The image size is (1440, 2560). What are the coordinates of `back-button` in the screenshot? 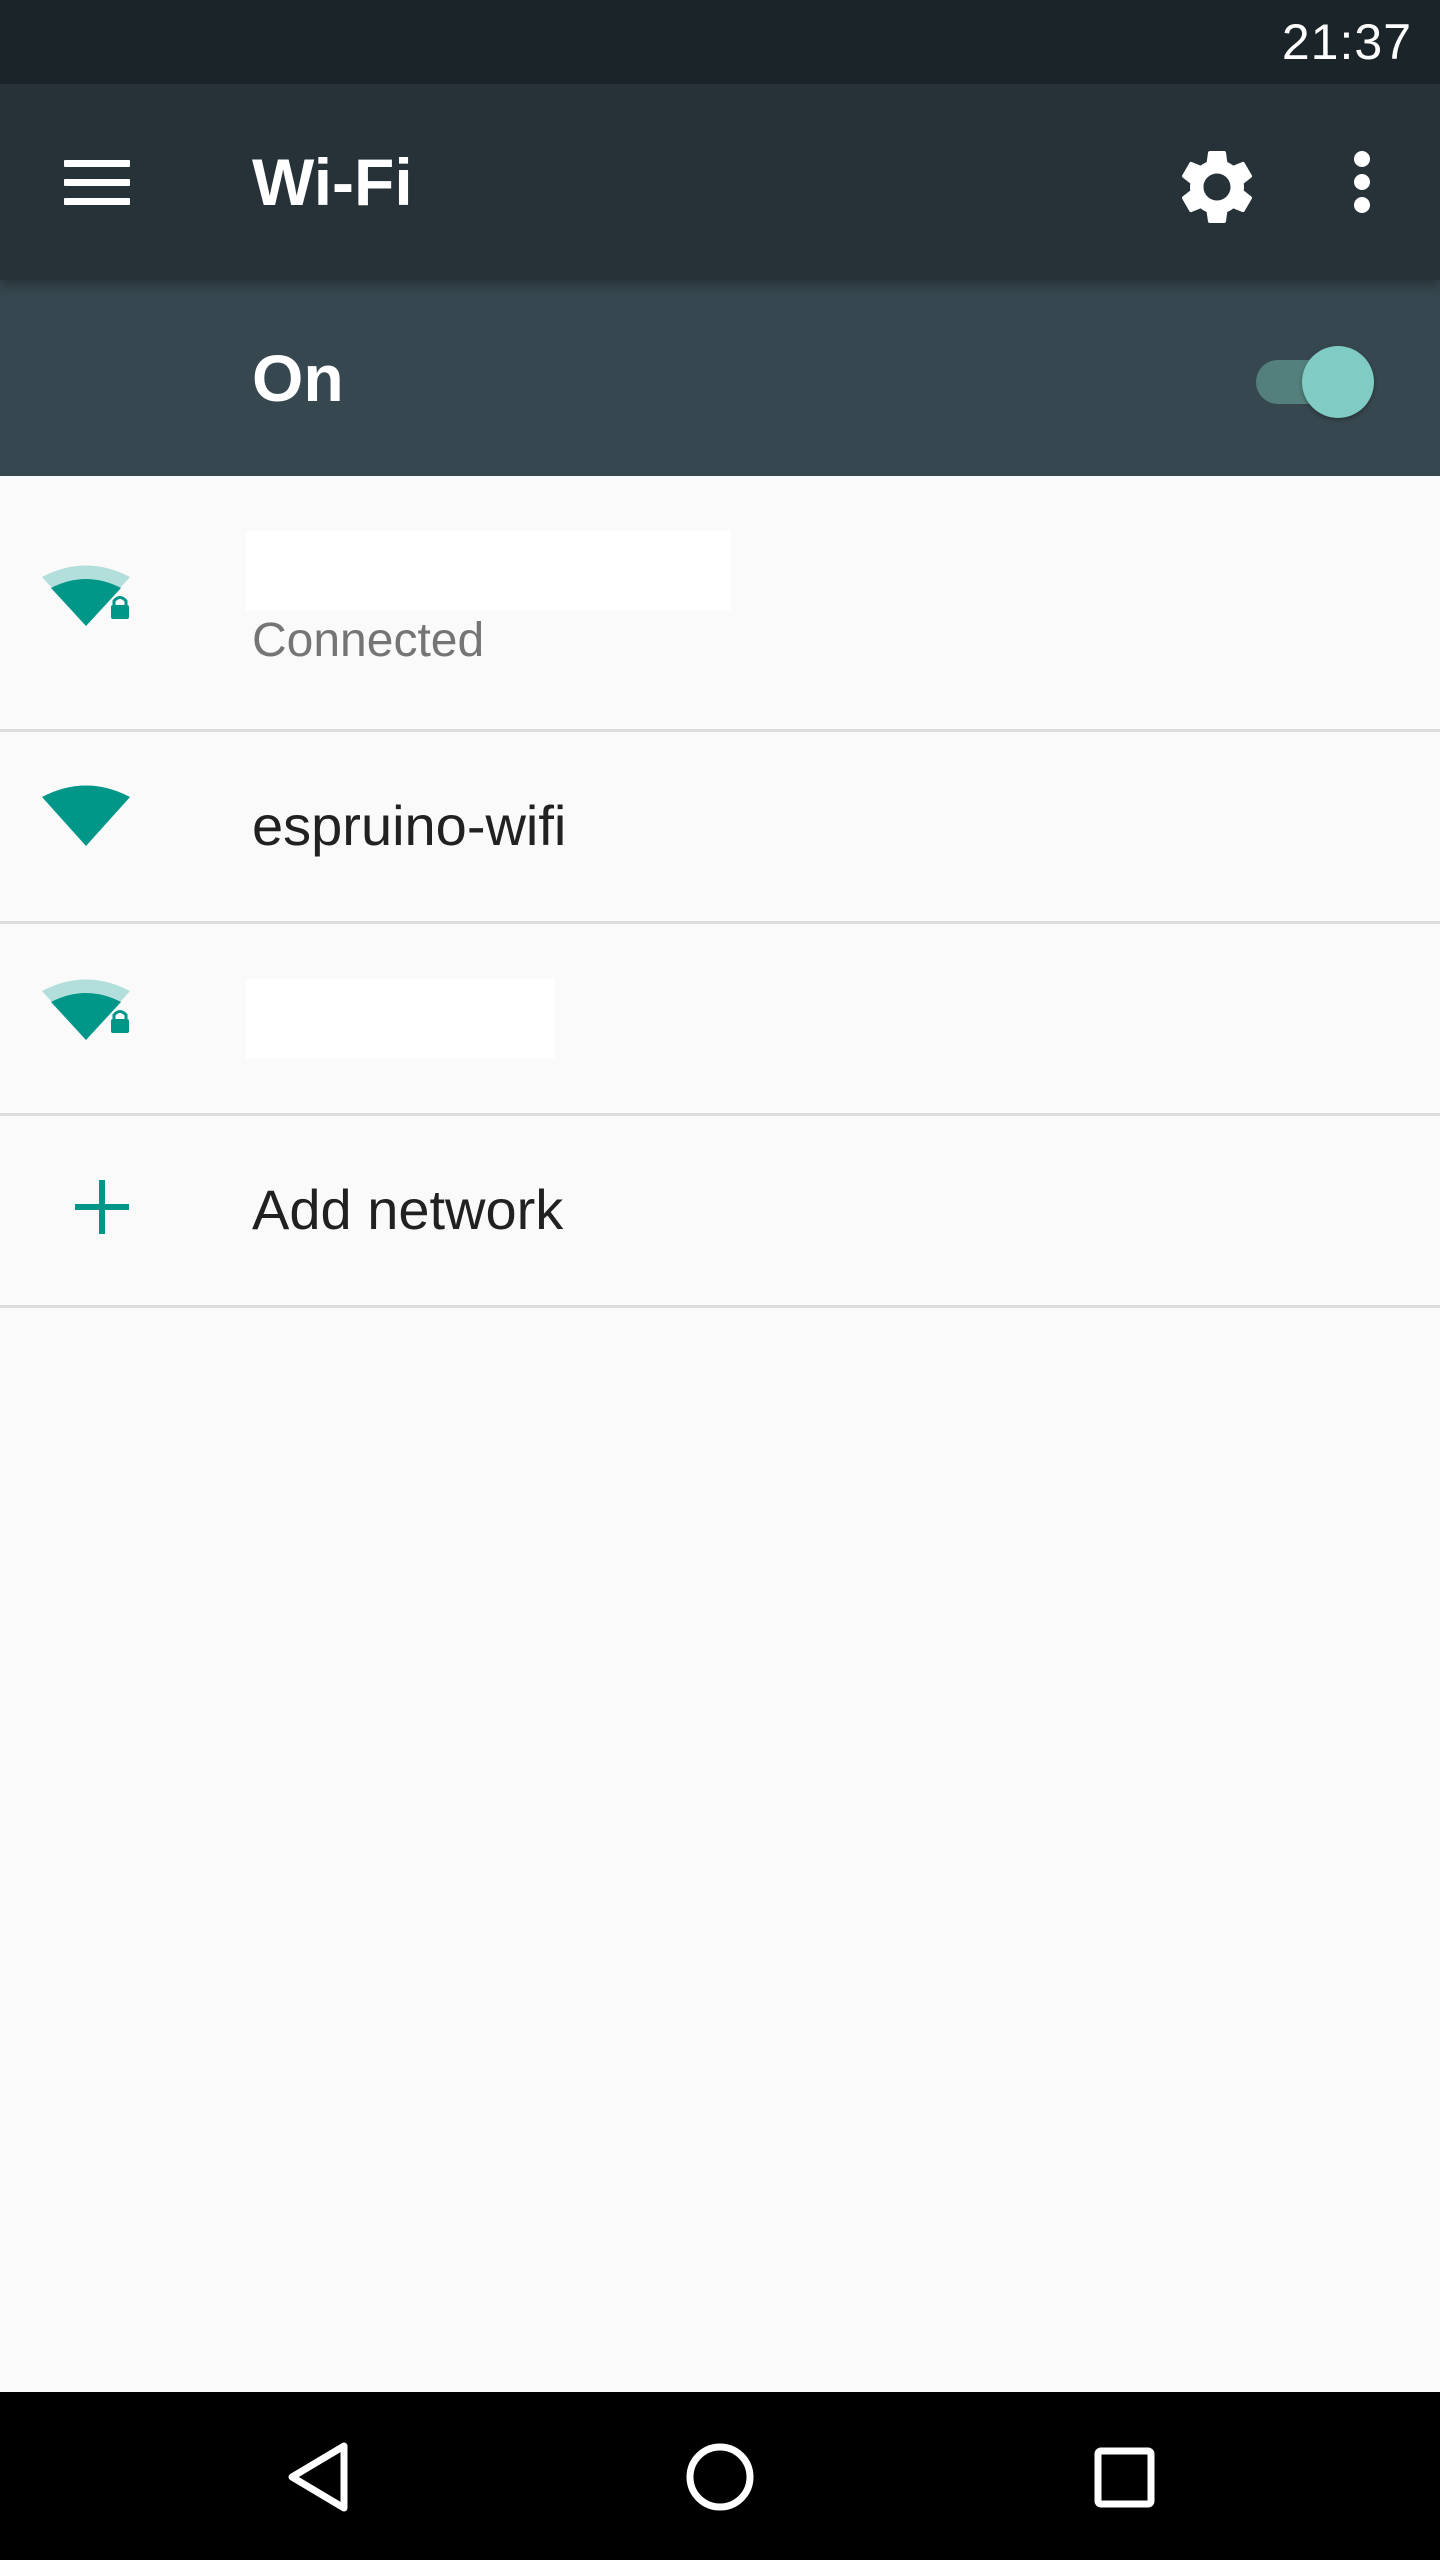 It's located at (316, 2476).